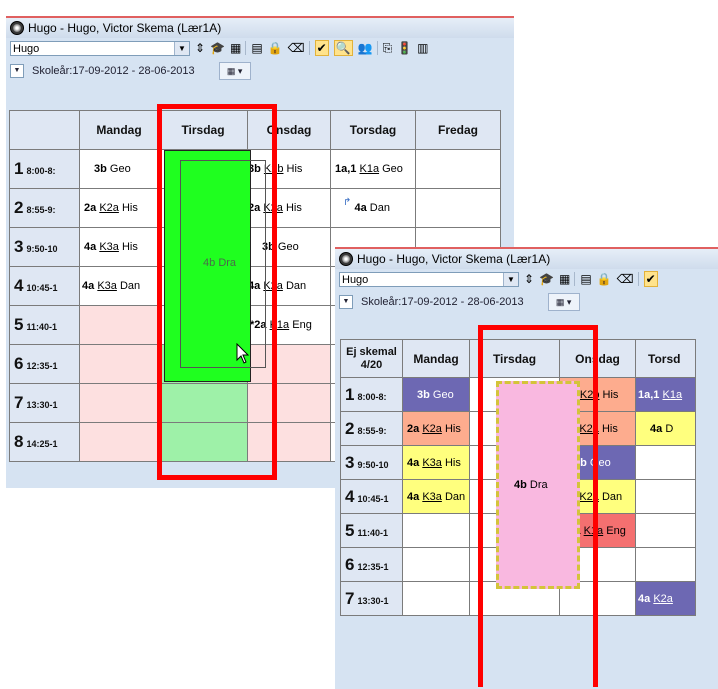  Describe the element at coordinates (665, 428) in the screenshot. I see `lesson-cell: 4a D` at that location.